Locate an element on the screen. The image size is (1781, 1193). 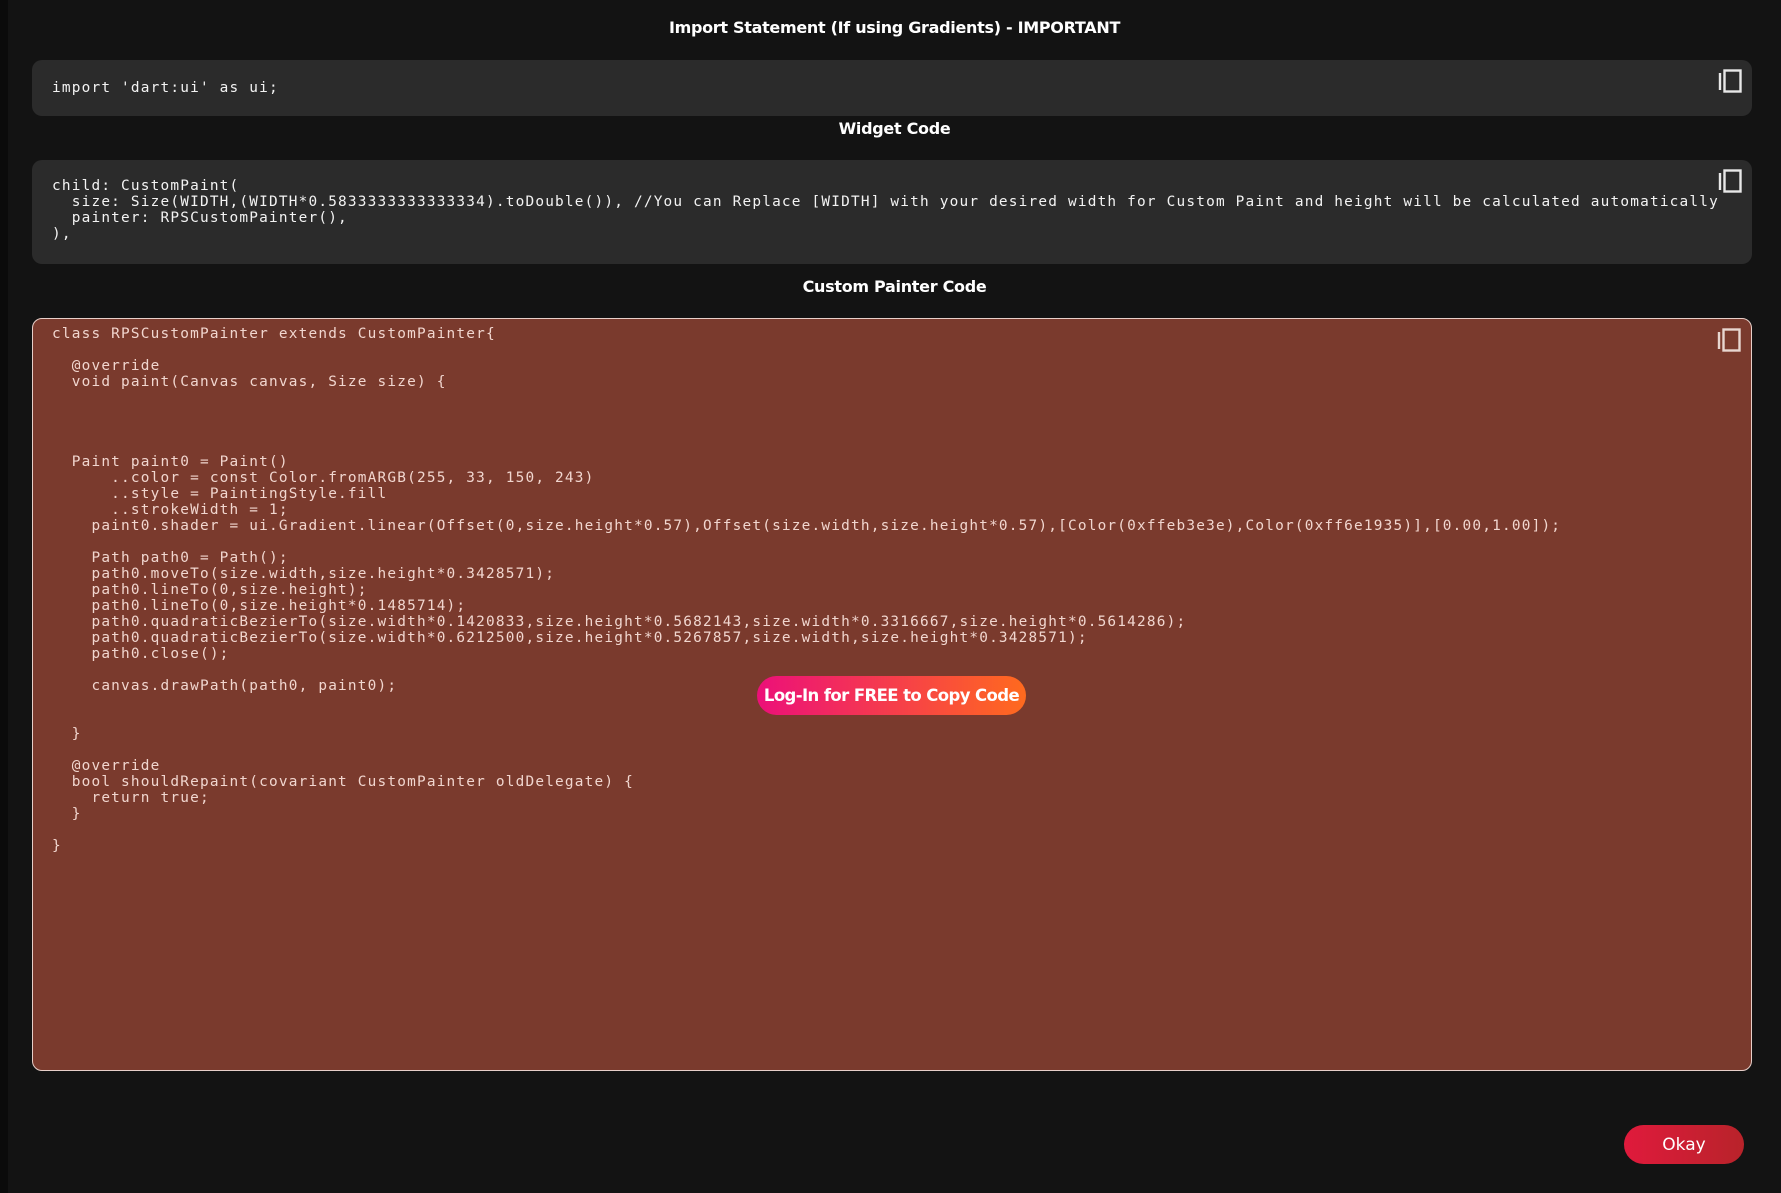
widget-section-title: Widget Code is located at coordinates (894, 128).